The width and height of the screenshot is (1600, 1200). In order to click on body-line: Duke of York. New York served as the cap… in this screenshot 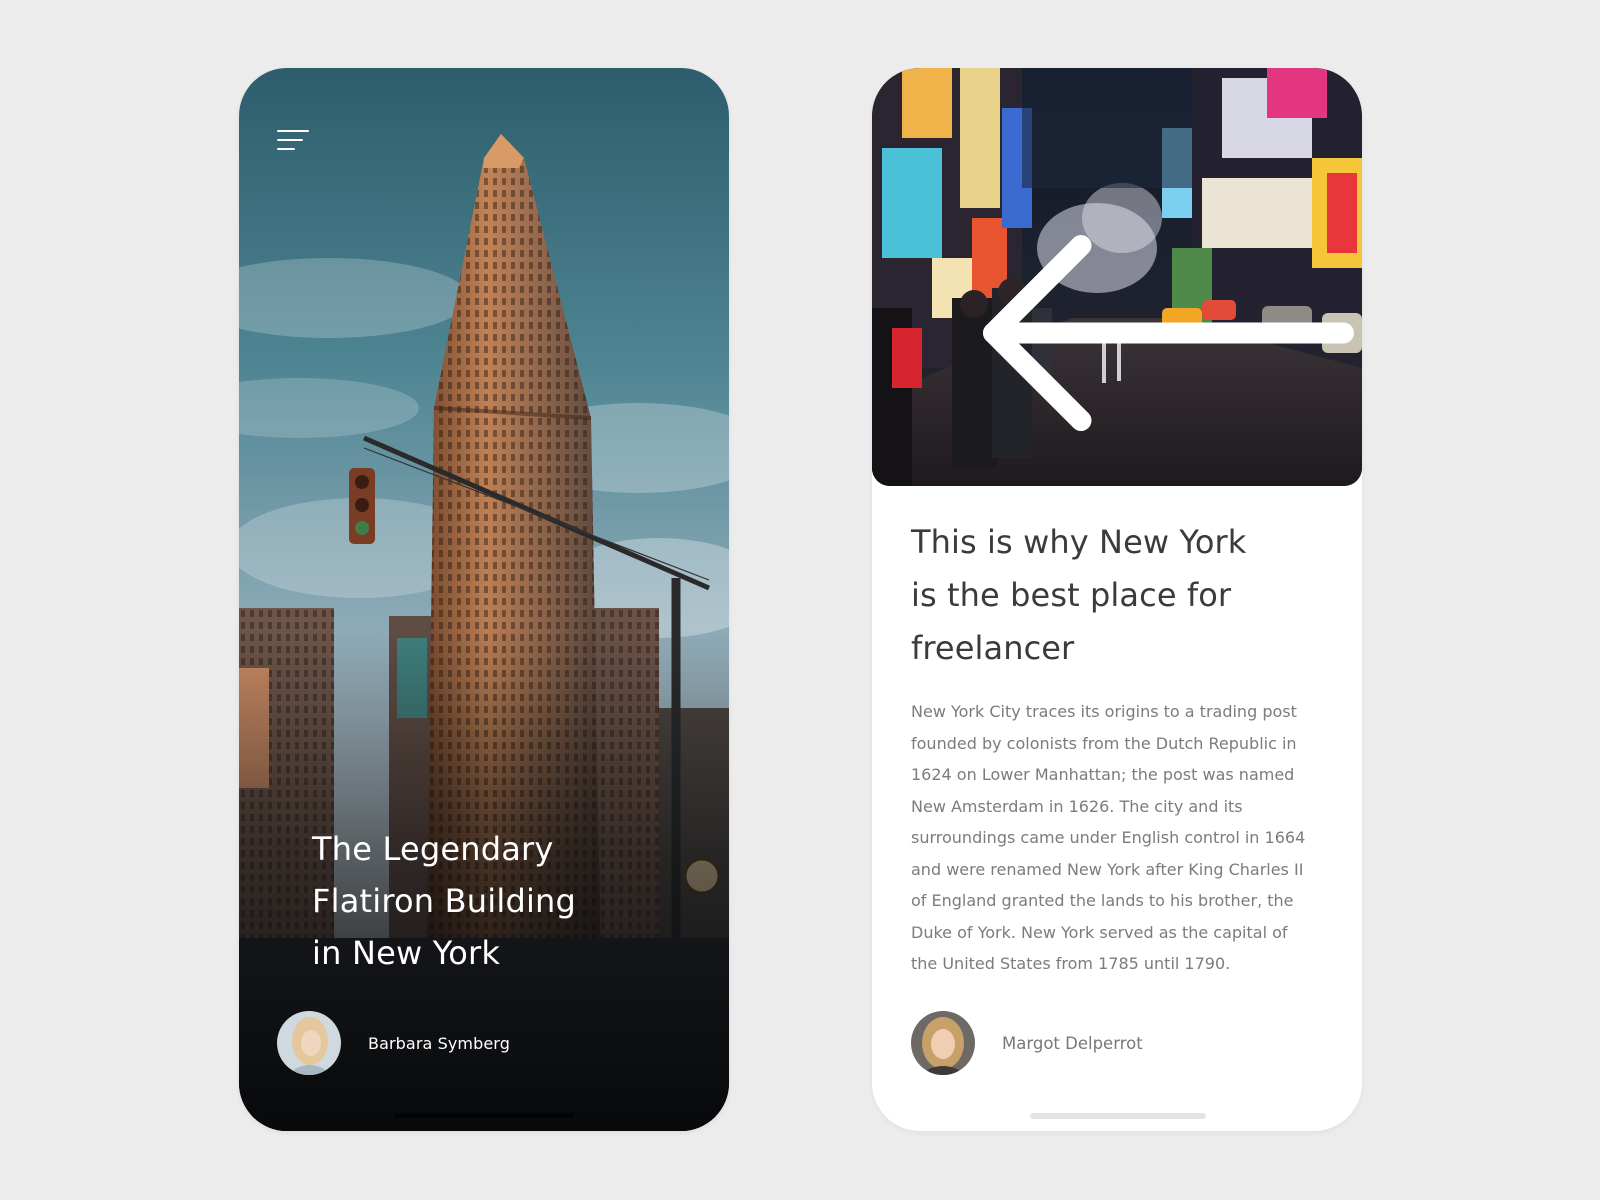, I will do `click(1099, 932)`.